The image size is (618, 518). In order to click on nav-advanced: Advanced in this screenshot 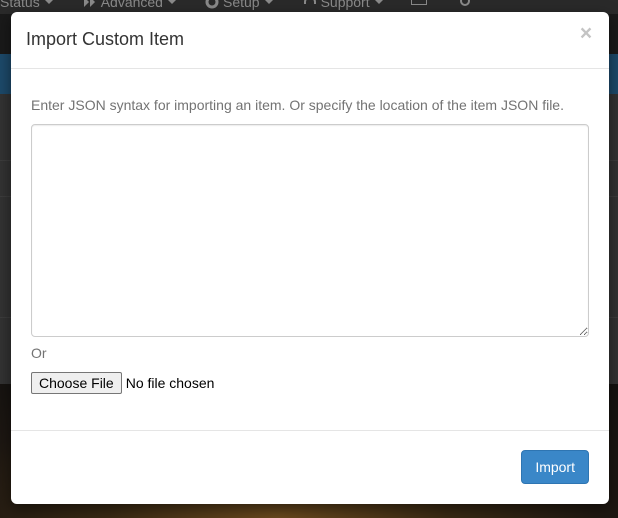, I will do `click(129, 4)`.